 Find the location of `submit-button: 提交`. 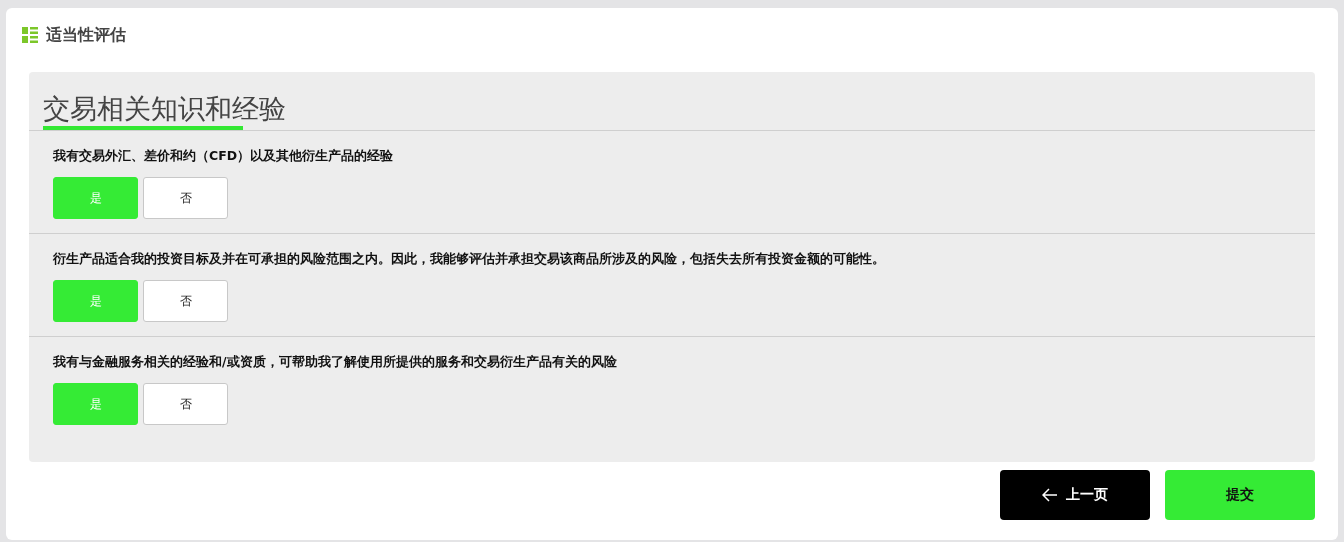

submit-button: 提交 is located at coordinates (1240, 495).